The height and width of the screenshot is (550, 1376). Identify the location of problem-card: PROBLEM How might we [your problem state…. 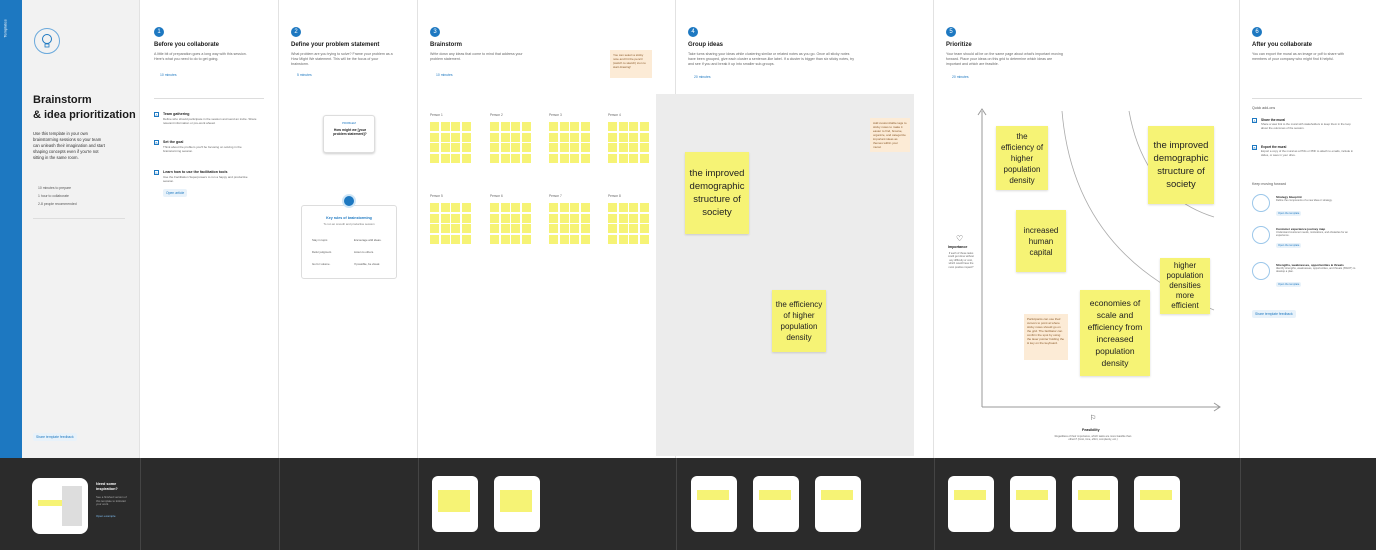
(349, 134).